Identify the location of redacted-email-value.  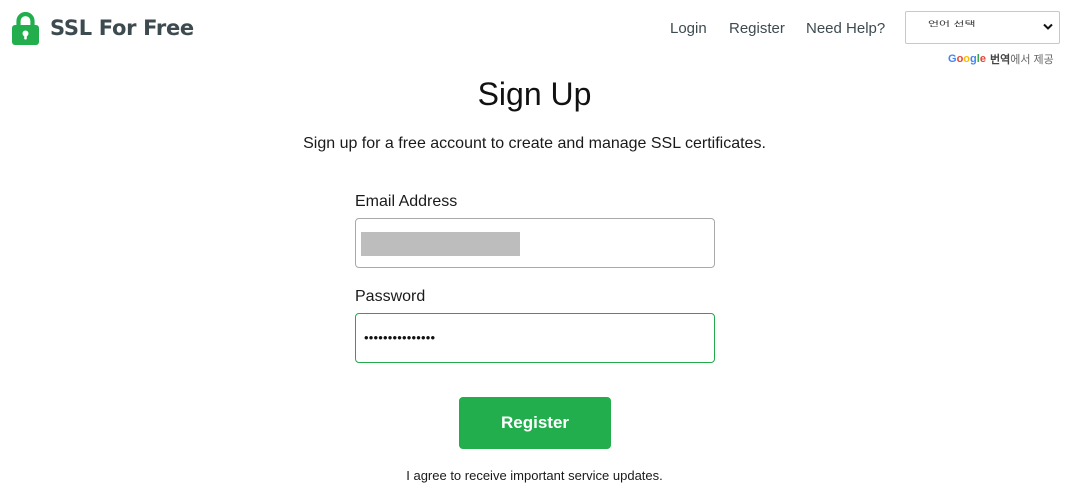
(440, 244).